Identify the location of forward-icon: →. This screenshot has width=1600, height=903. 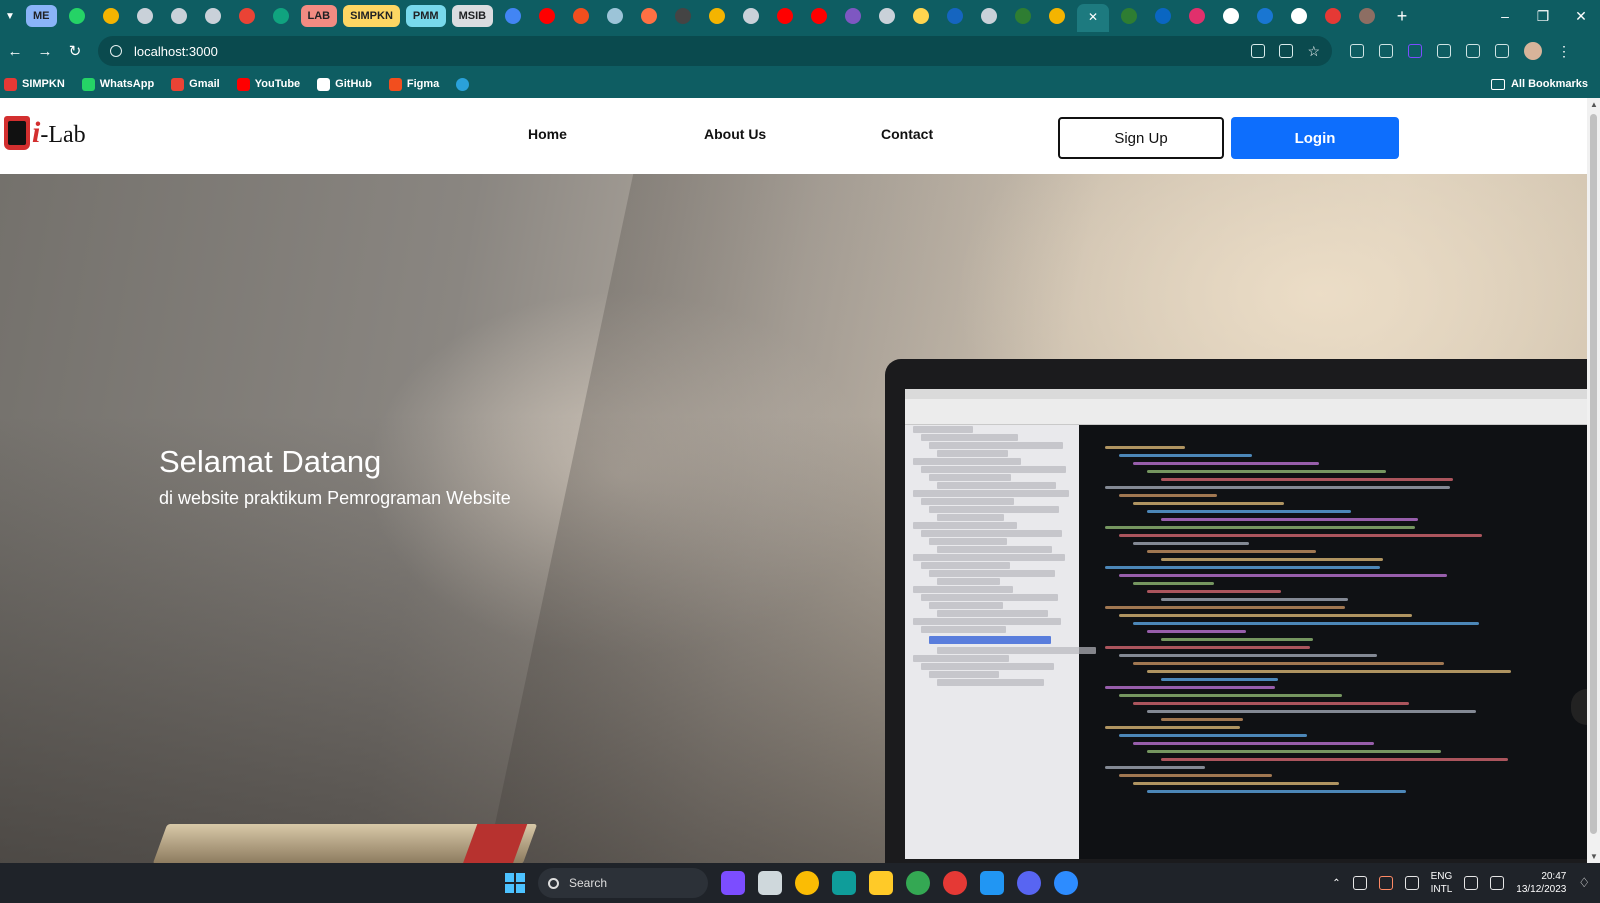
(45, 51).